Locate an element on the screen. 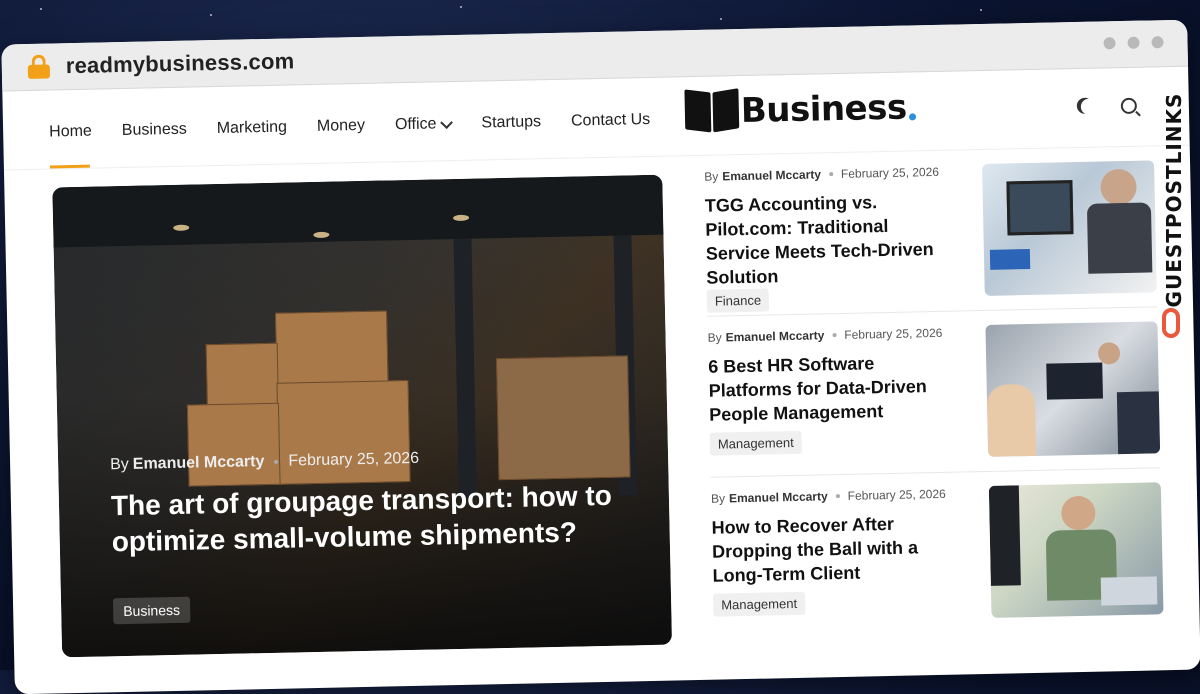 The width and height of the screenshot is (1200, 694). nav-item-marketing: Marketing is located at coordinates (252, 128).